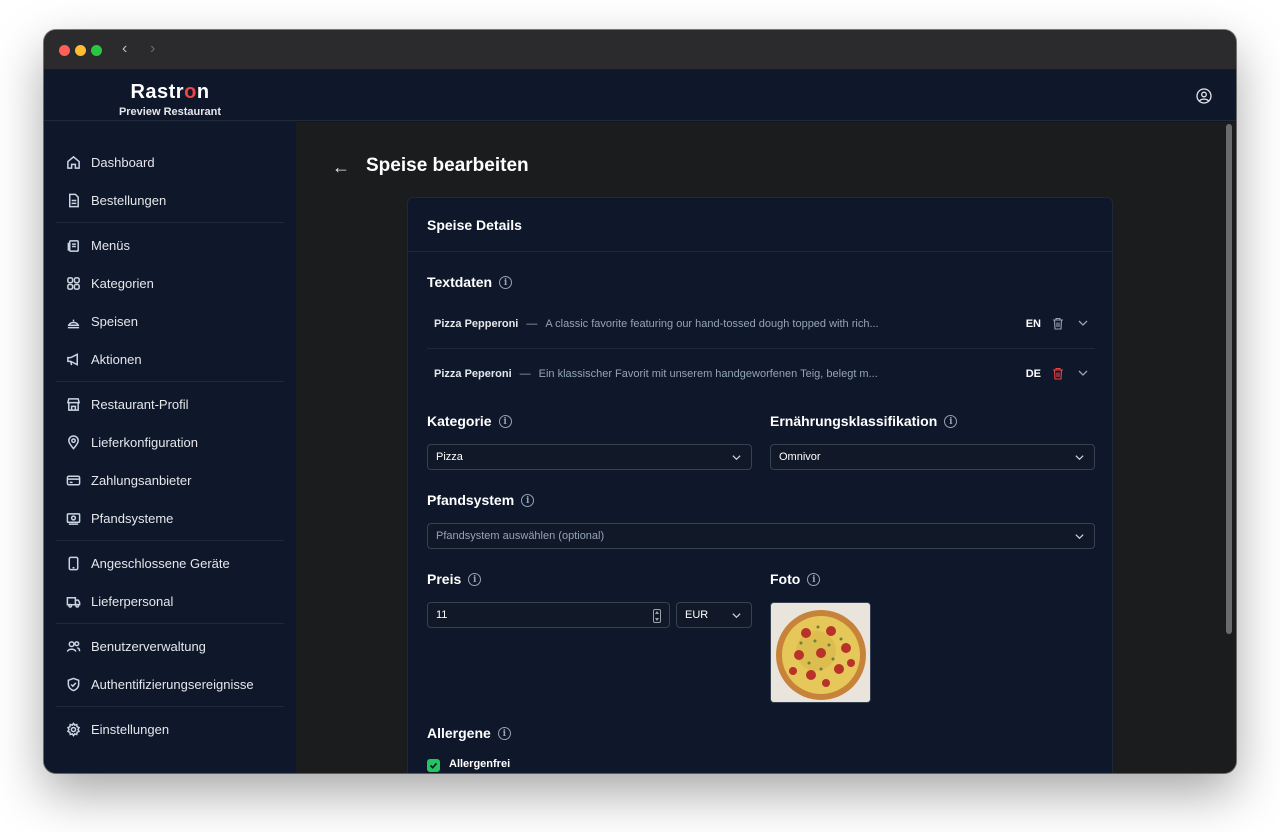  Describe the element at coordinates (657, 616) in the screenshot. I see `number-stepper` at that location.